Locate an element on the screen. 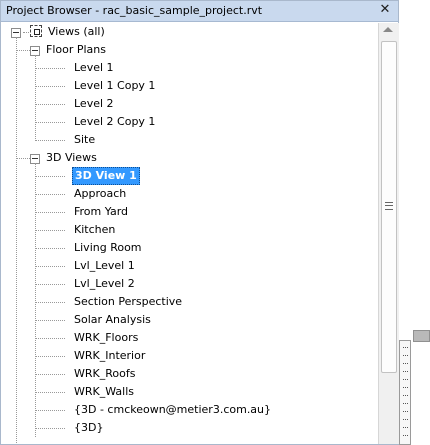 This screenshot has height=445, width=430. tree-leaf-item: Level 2 is located at coordinates (189, 104).